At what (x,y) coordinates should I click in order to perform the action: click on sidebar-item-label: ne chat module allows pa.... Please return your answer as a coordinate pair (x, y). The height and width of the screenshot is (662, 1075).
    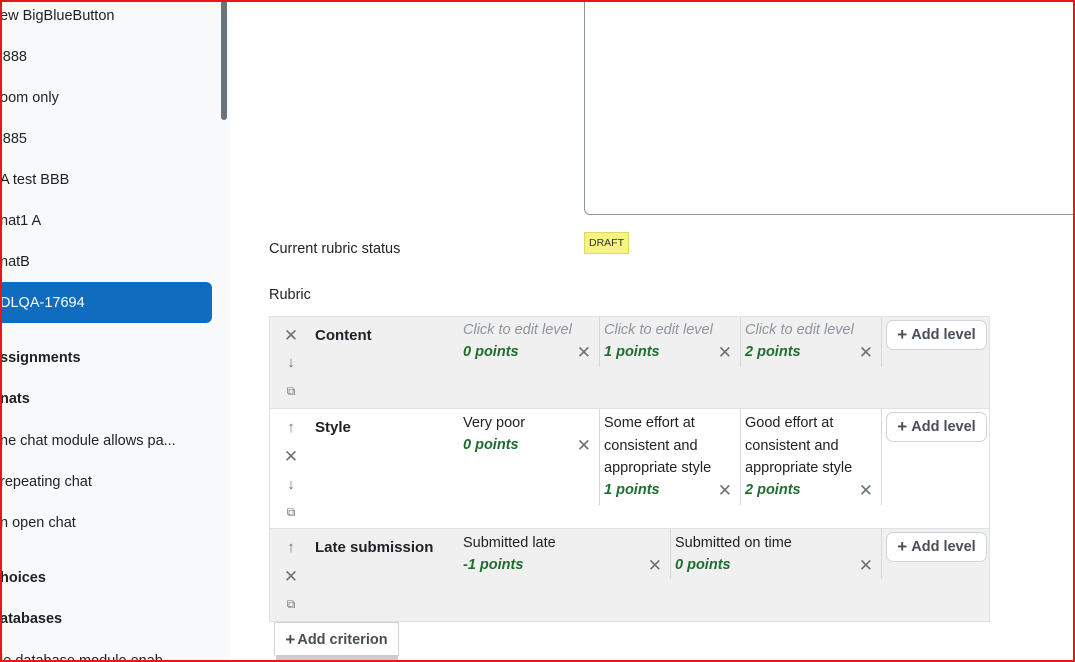
    Looking at the image, I should click on (88, 440).